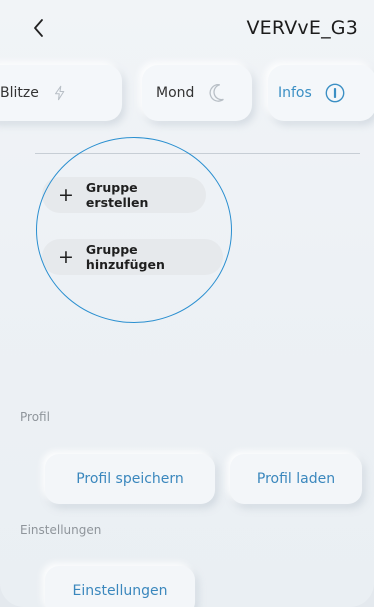 The width and height of the screenshot is (374, 607). Describe the element at coordinates (125, 257) in the screenshot. I see `add-group-label: Gruppe hinzufügen` at that location.